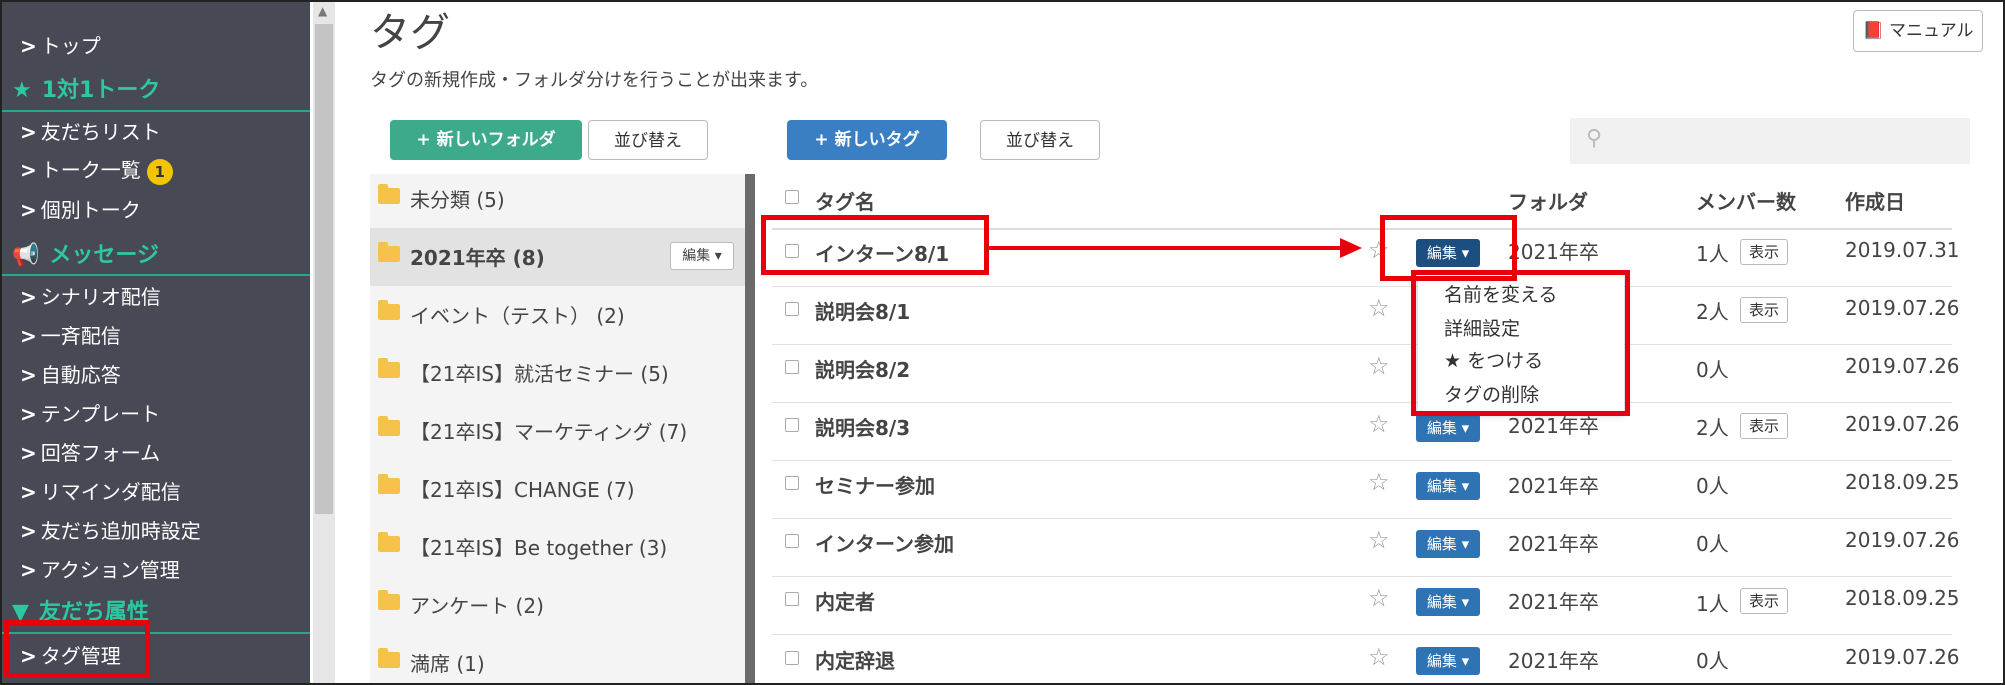 This screenshot has height=685, width=2005. I want to click on sidebar-section-message: 📢 メッセージ, so click(85, 255).